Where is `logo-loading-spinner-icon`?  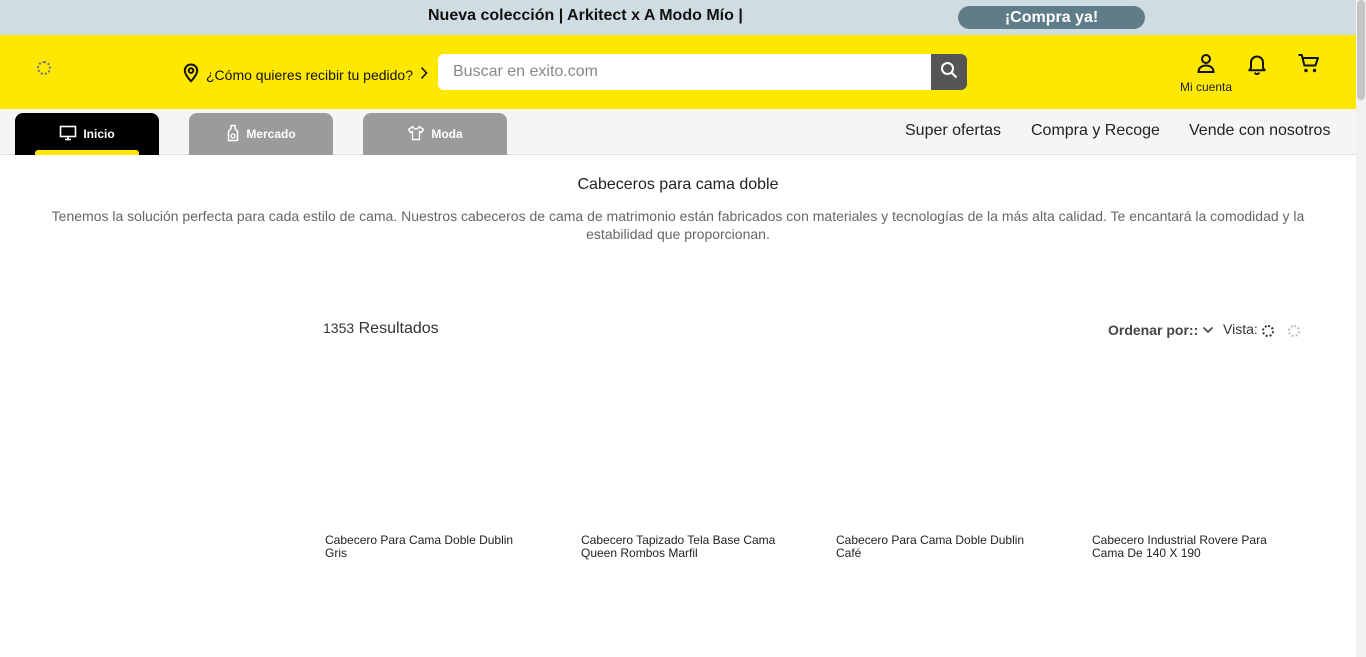
logo-loading-spinner-icon is located at coordinates (44, 68).